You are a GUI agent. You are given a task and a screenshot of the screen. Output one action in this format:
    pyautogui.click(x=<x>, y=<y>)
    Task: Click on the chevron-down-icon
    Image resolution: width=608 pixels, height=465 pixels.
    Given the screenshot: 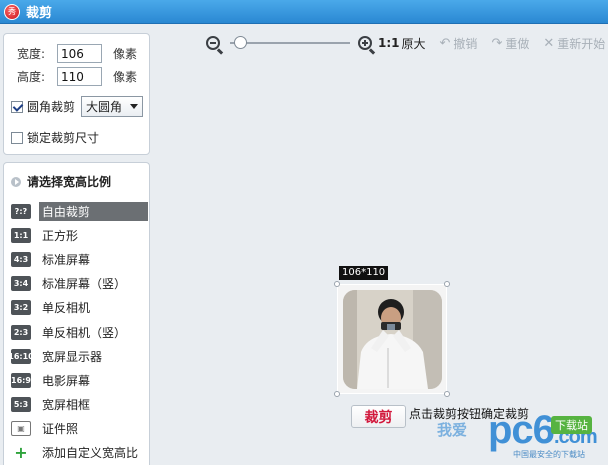 What is the action you would take?
    pyautogui.click(x=134, y=106)
    